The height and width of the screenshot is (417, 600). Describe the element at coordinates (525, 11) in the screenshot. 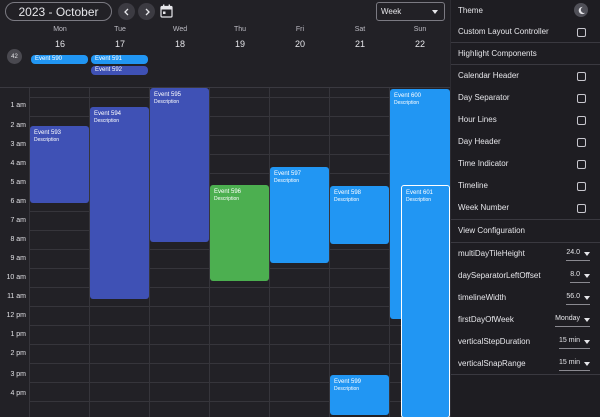

I see `theme-row: Theme` at that location.